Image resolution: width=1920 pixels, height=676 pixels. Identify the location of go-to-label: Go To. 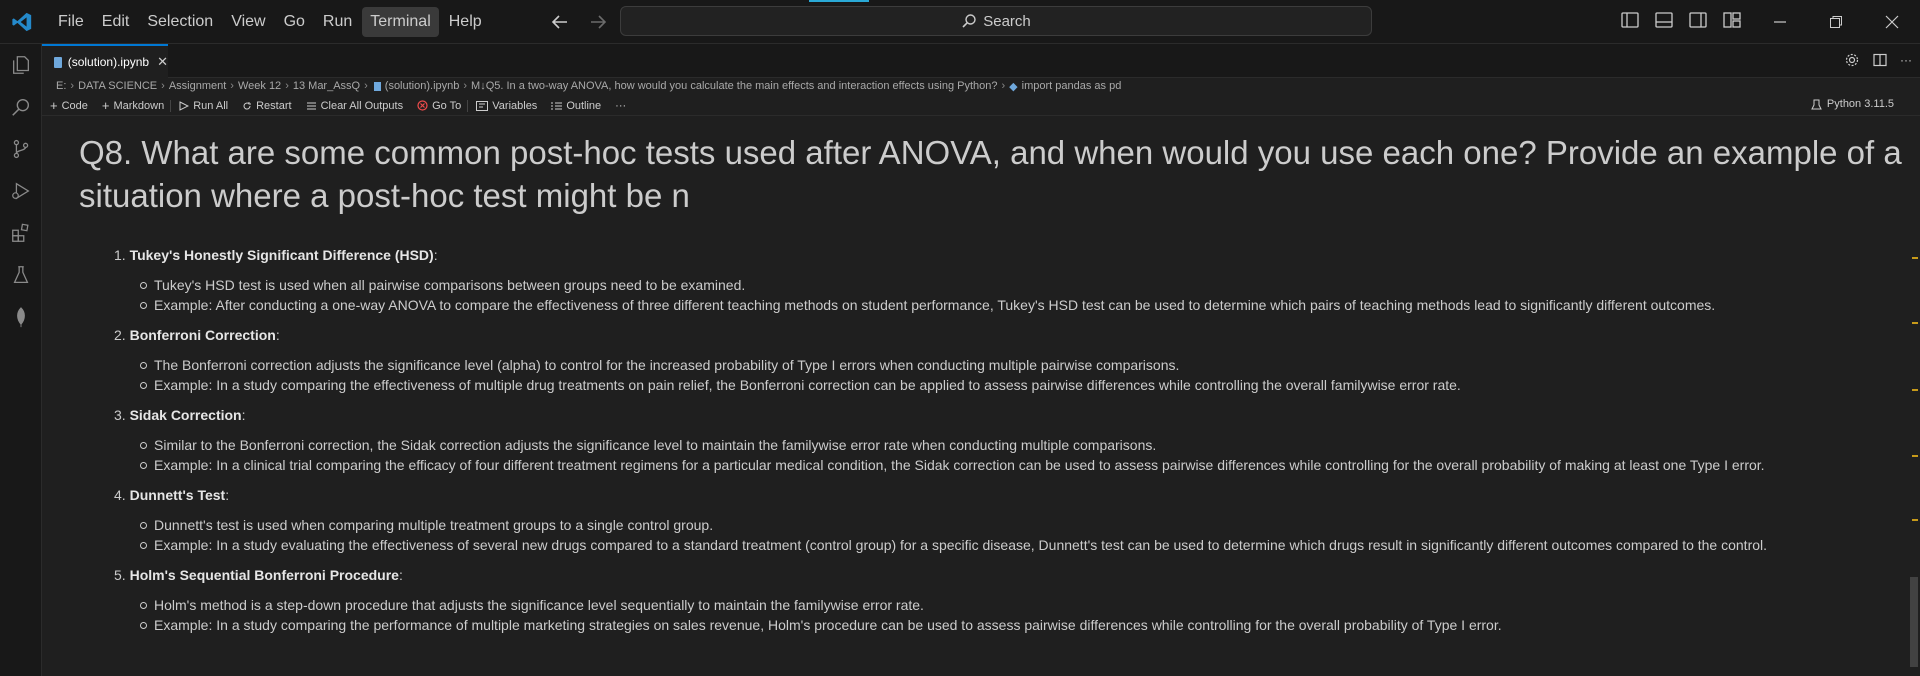
(447, 105).